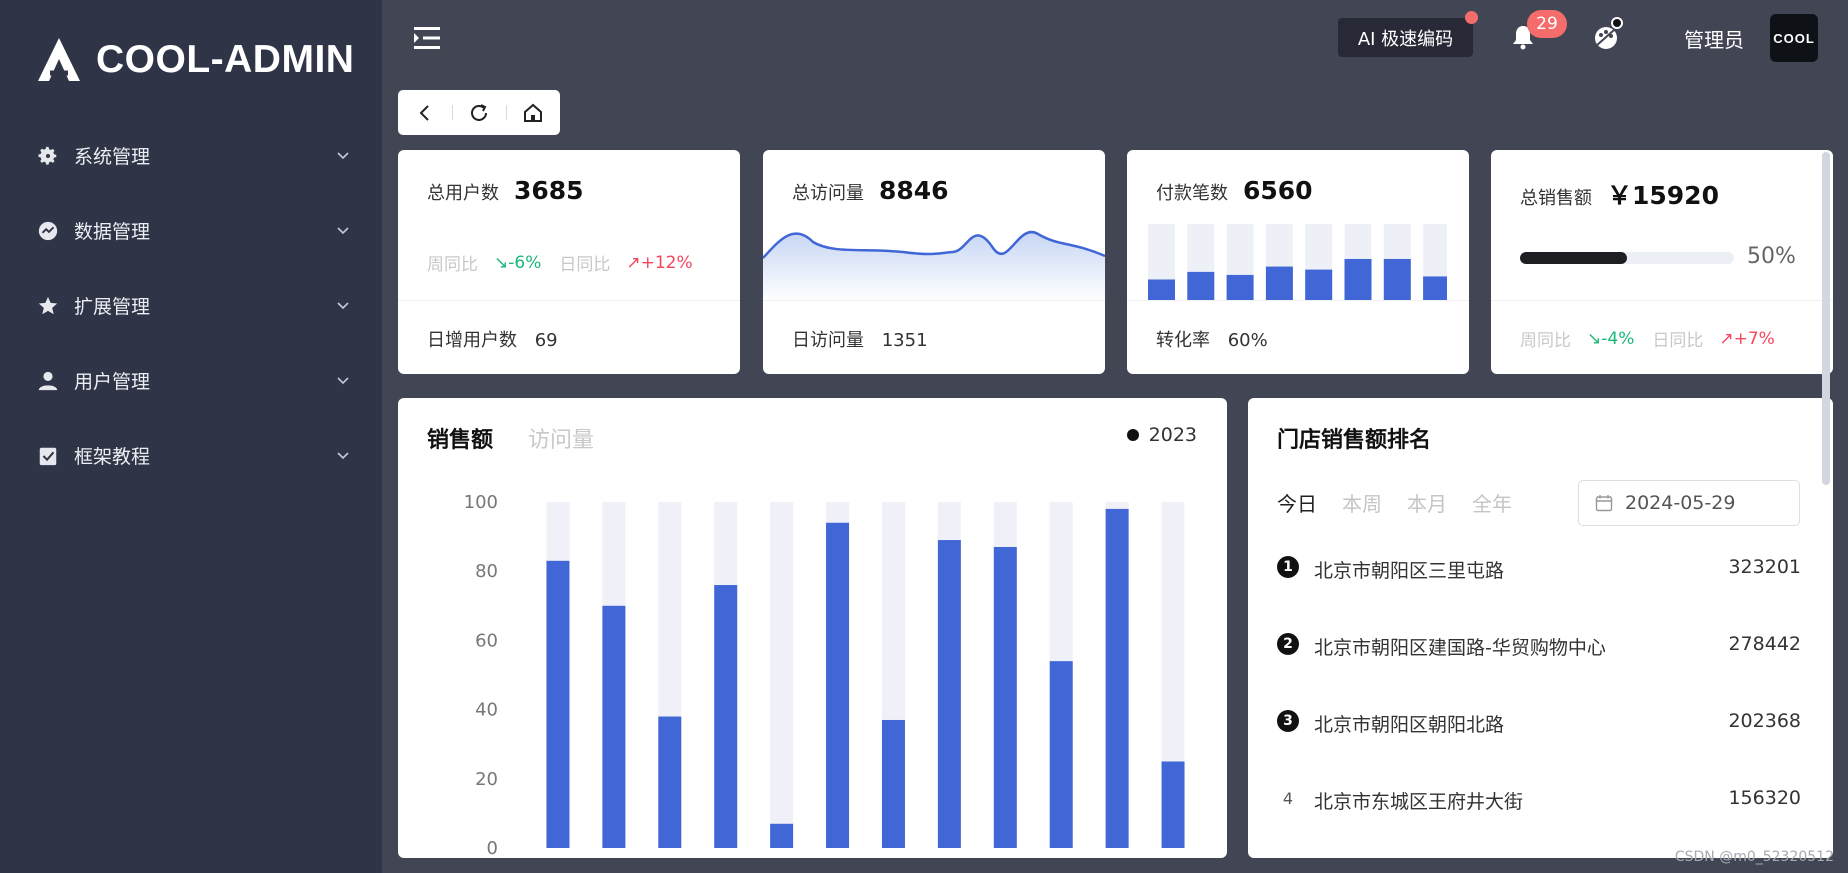  What do you see at coordinates (1764, 567) in the screenshot?
I see `store-sales: 323201` at bounding box center [1764, 567].